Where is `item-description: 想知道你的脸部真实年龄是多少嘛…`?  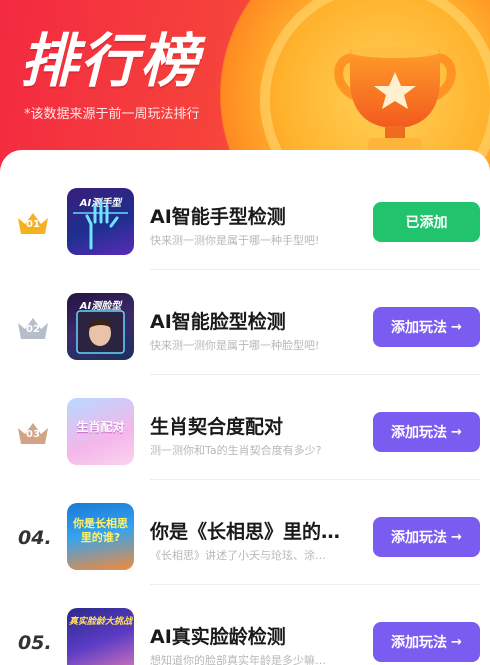 item-description: 想知道你的脸部真实年龄是多少嘛… is located at coordinates (238, 659).